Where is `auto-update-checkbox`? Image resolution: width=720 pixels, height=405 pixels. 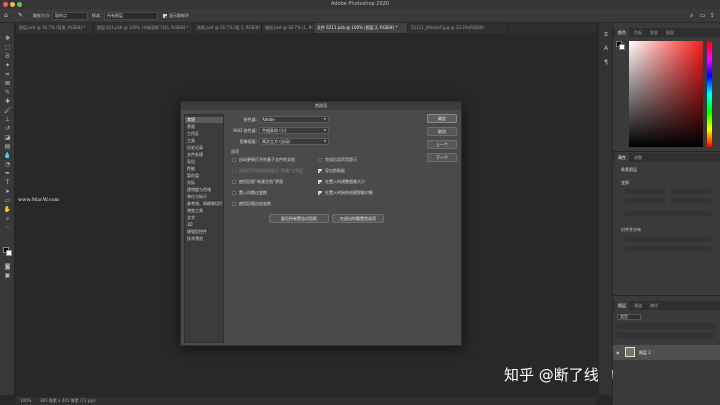 auto-update-checkbox is located at coordinates (234, 160).